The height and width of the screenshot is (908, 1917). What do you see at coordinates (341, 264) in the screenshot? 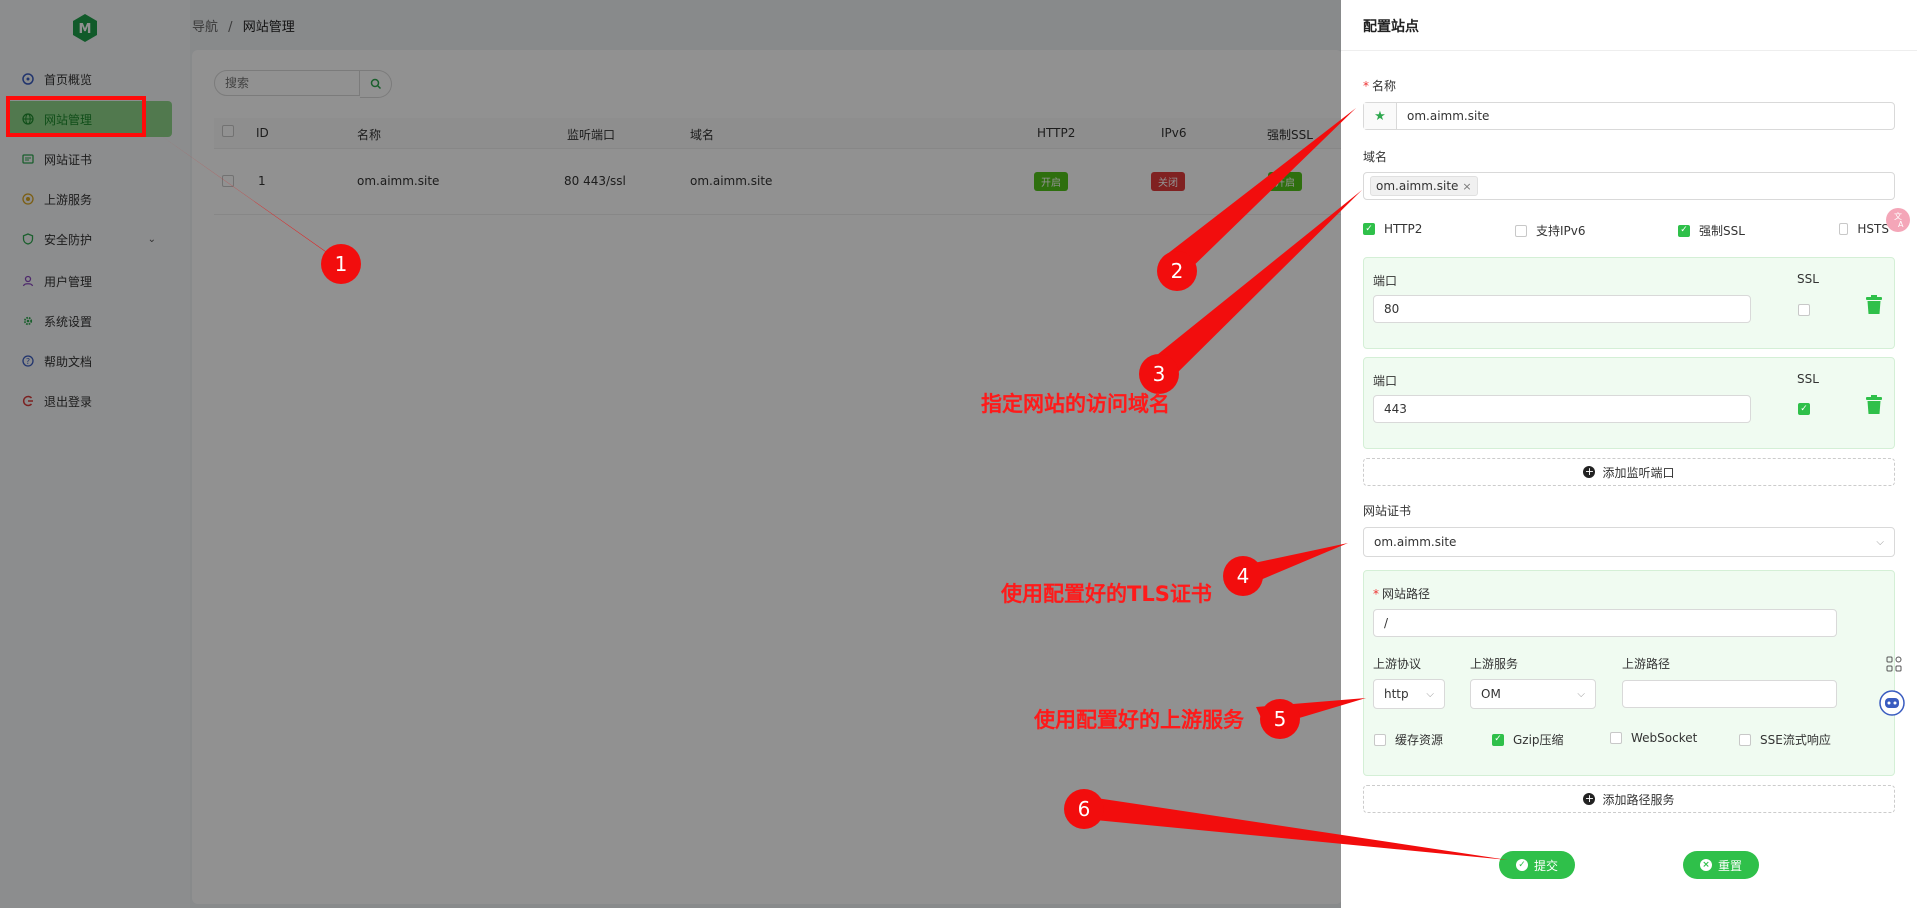
I see `step-badge-1: 1` at bounding box center [341, 264].